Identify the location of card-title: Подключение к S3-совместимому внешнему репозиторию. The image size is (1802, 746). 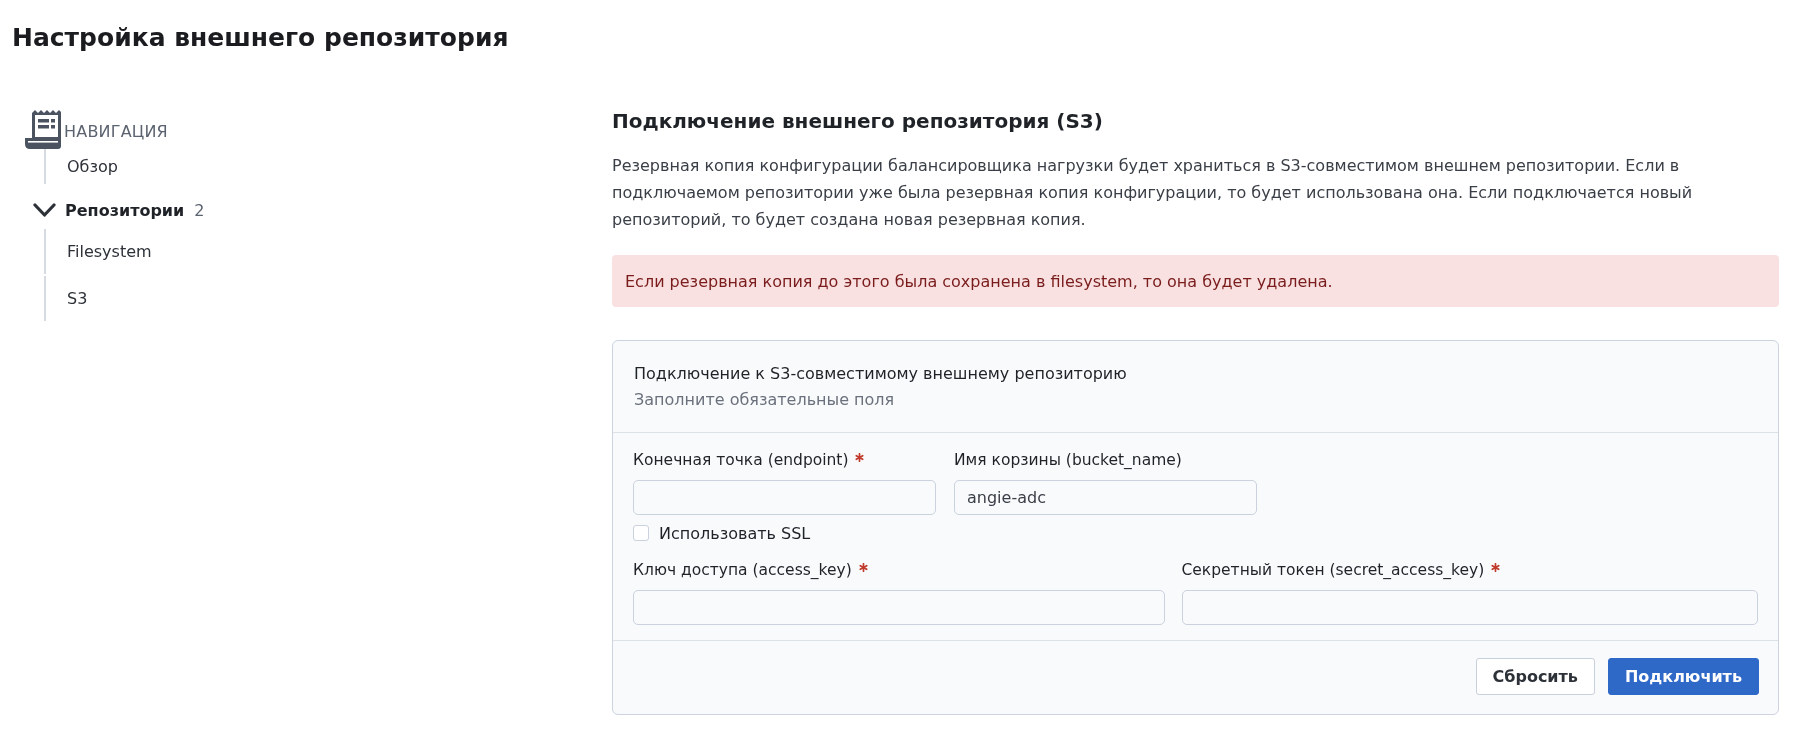
(880, 374).